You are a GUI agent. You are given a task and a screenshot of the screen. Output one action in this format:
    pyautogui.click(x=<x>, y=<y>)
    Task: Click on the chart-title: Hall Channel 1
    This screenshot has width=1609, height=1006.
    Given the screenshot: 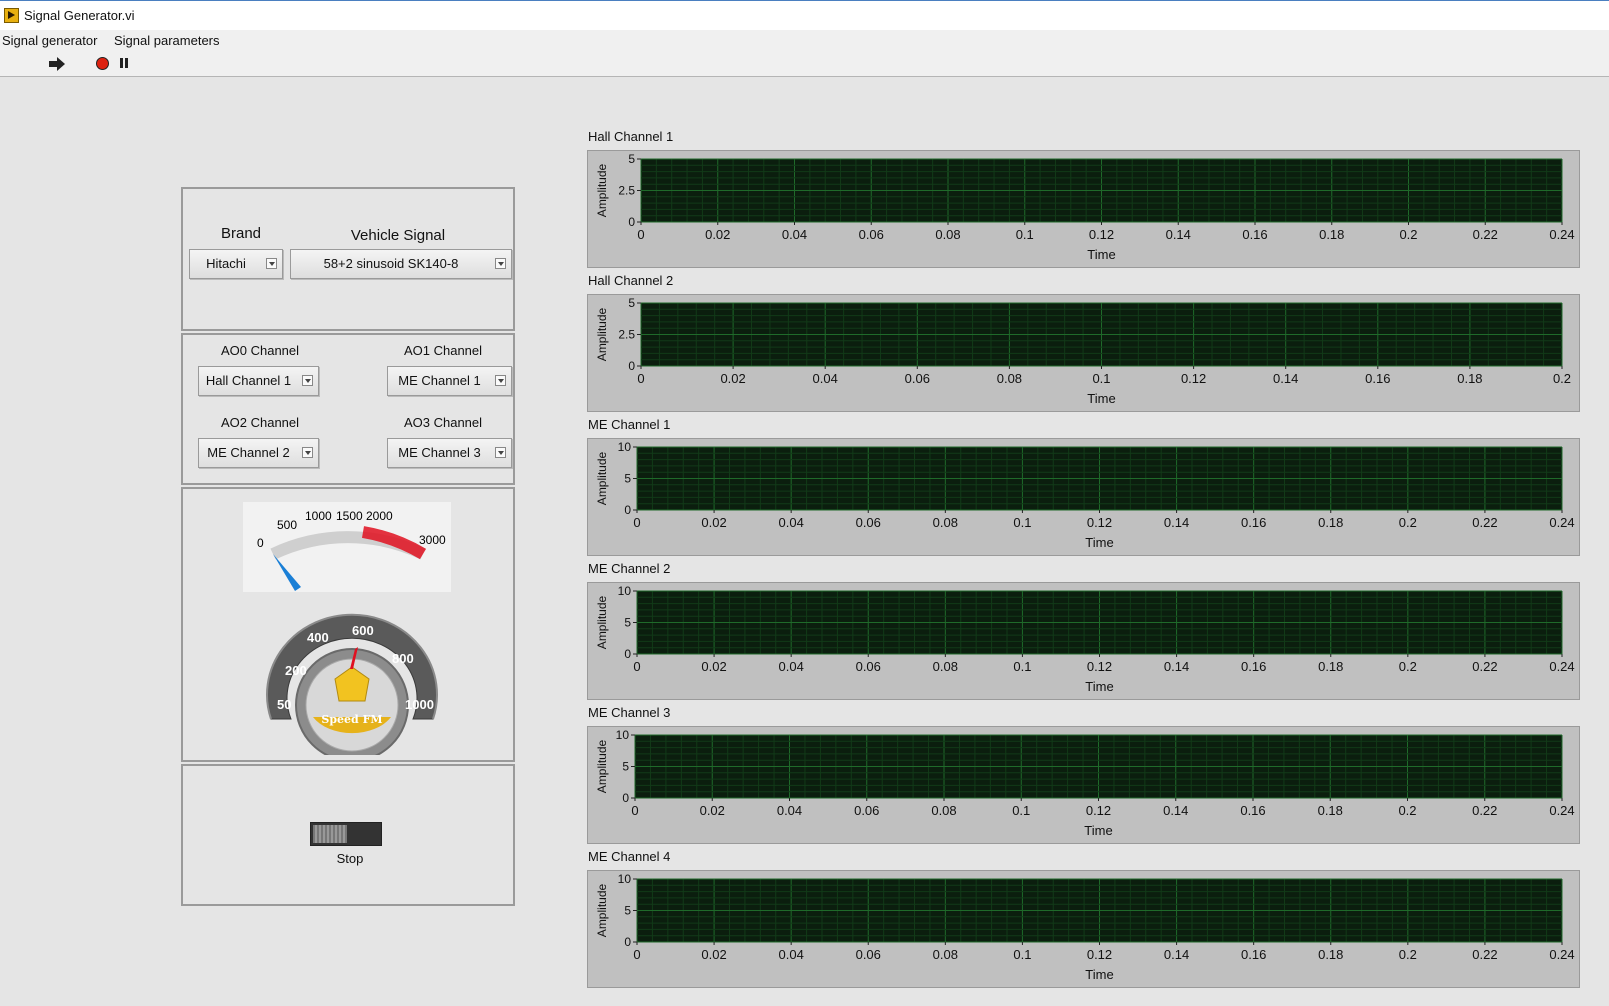 What is the action you would take?
    pyautogui.click(x=631, y=136)
    